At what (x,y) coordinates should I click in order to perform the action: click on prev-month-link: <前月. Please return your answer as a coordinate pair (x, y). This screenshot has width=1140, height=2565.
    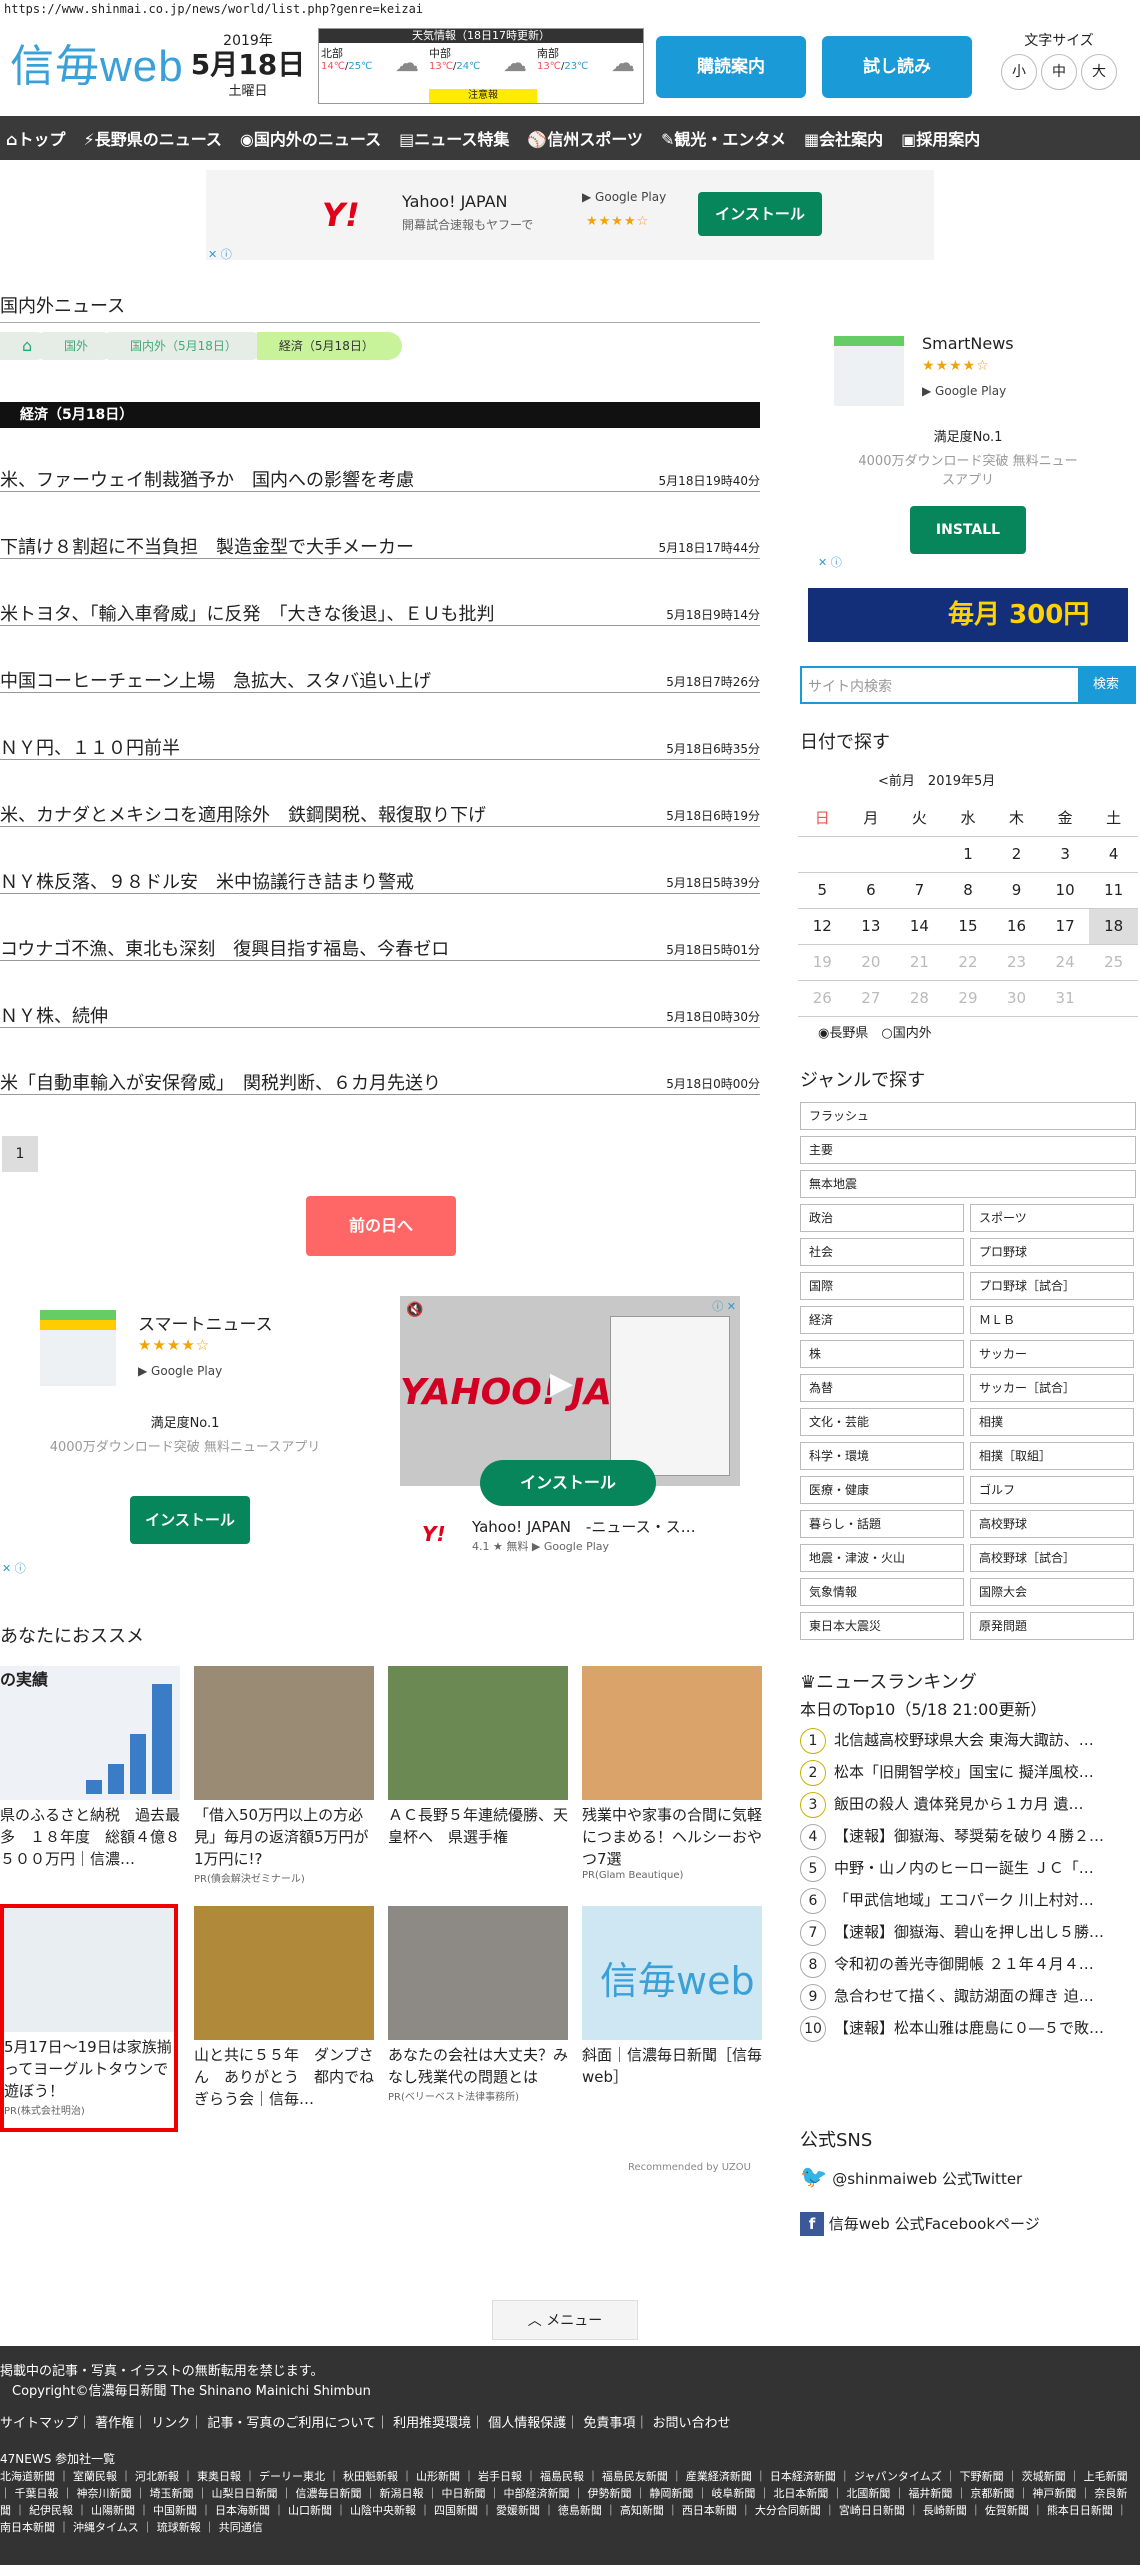
    Looking at the image, I should click on (896, 781).